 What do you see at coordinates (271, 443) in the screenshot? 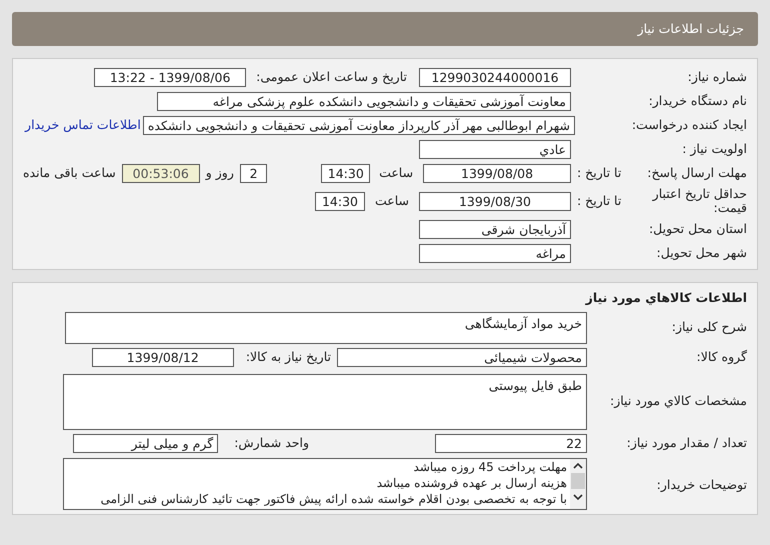
I see `field-label: واحد شمارش:` at bounding box center [271, 443].